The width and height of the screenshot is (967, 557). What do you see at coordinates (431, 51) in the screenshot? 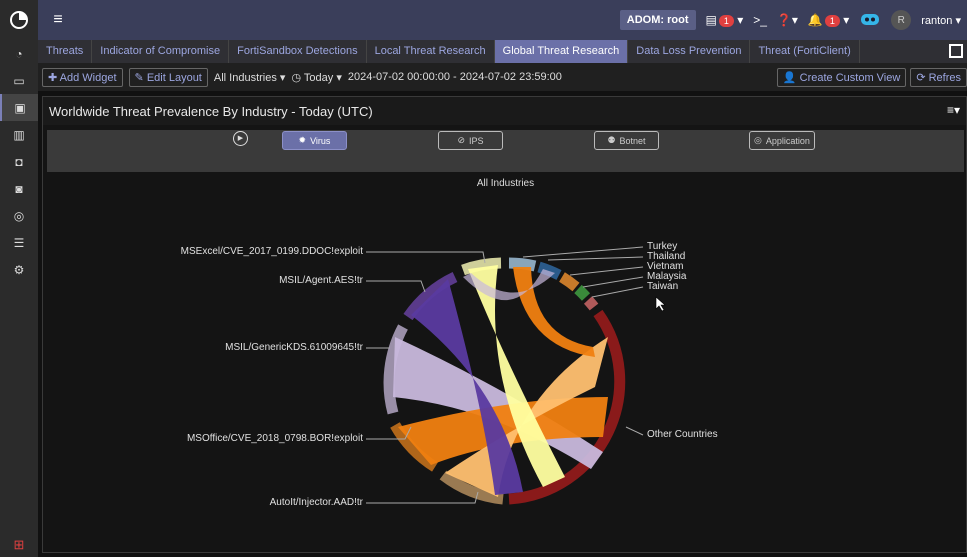
I see `tab-local-research: Local Threat Research` at bounding box center [431, 51].